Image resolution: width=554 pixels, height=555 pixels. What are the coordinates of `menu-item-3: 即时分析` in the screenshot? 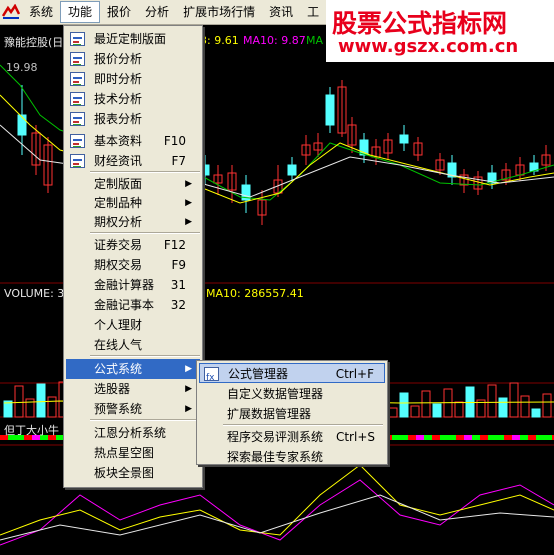 It's located at (133, 79).